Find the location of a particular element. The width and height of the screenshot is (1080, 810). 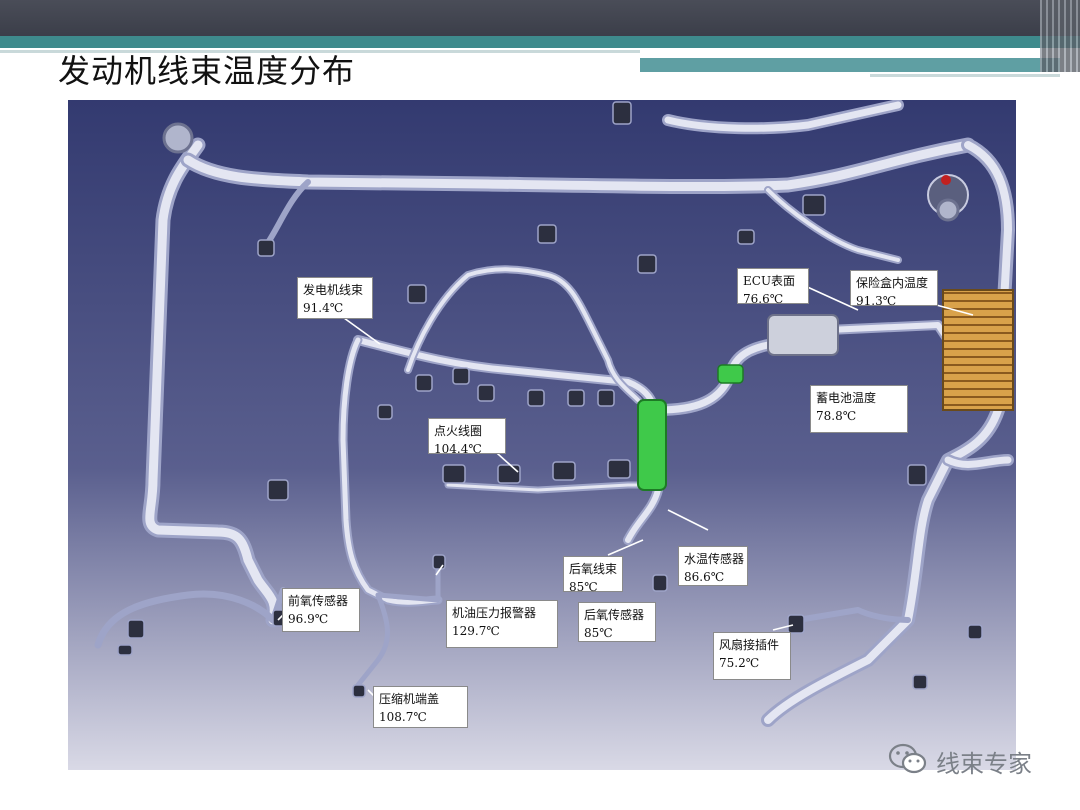

brand-name: 线束专家 is located at coordinates (984, 763).